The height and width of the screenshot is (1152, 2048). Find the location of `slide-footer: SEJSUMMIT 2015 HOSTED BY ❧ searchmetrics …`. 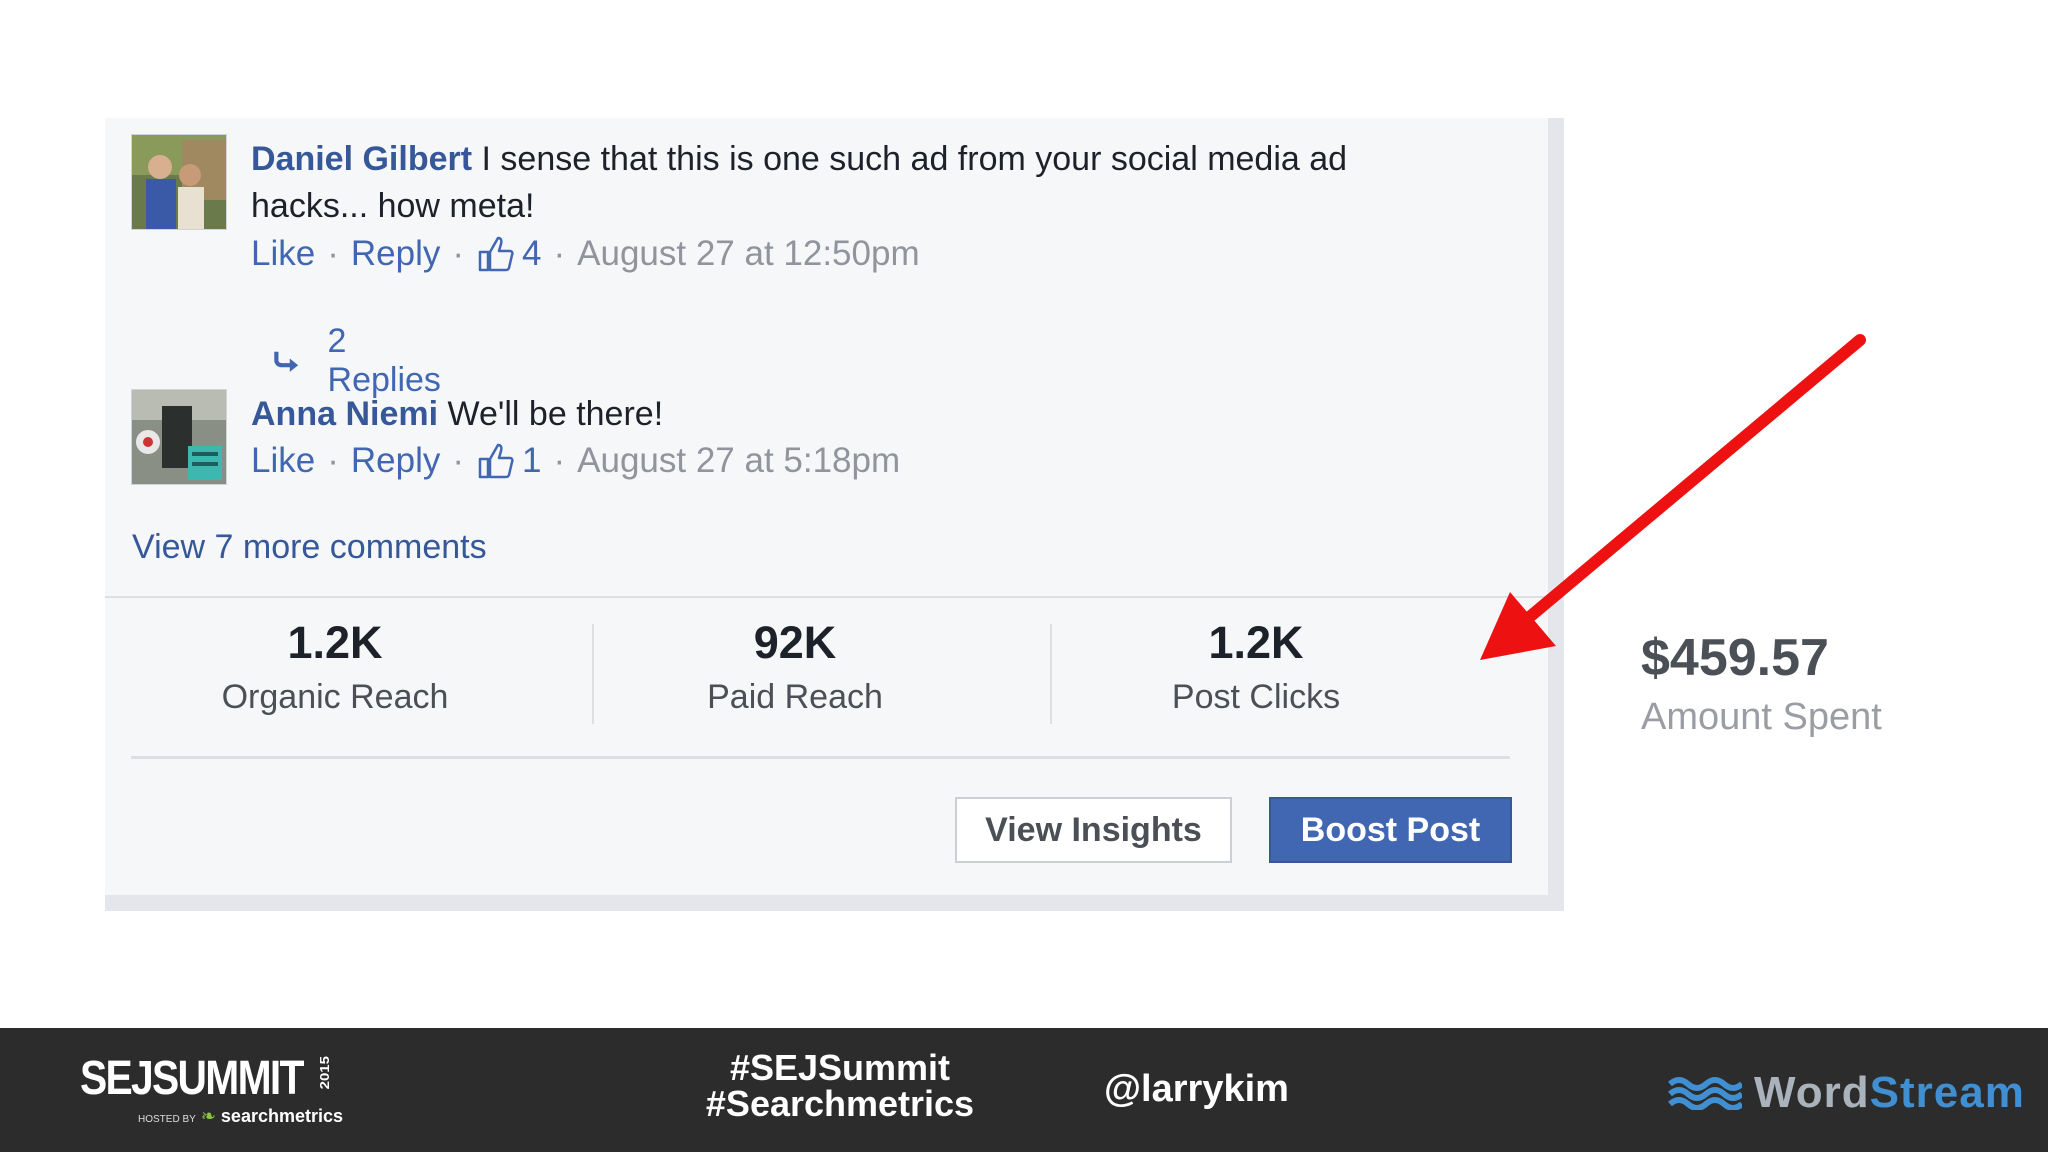

slide-footer: SEJSUMMIT 2015 HOSTED BY ❧ searchmetrics … is located at coordinates (1024, 1090).